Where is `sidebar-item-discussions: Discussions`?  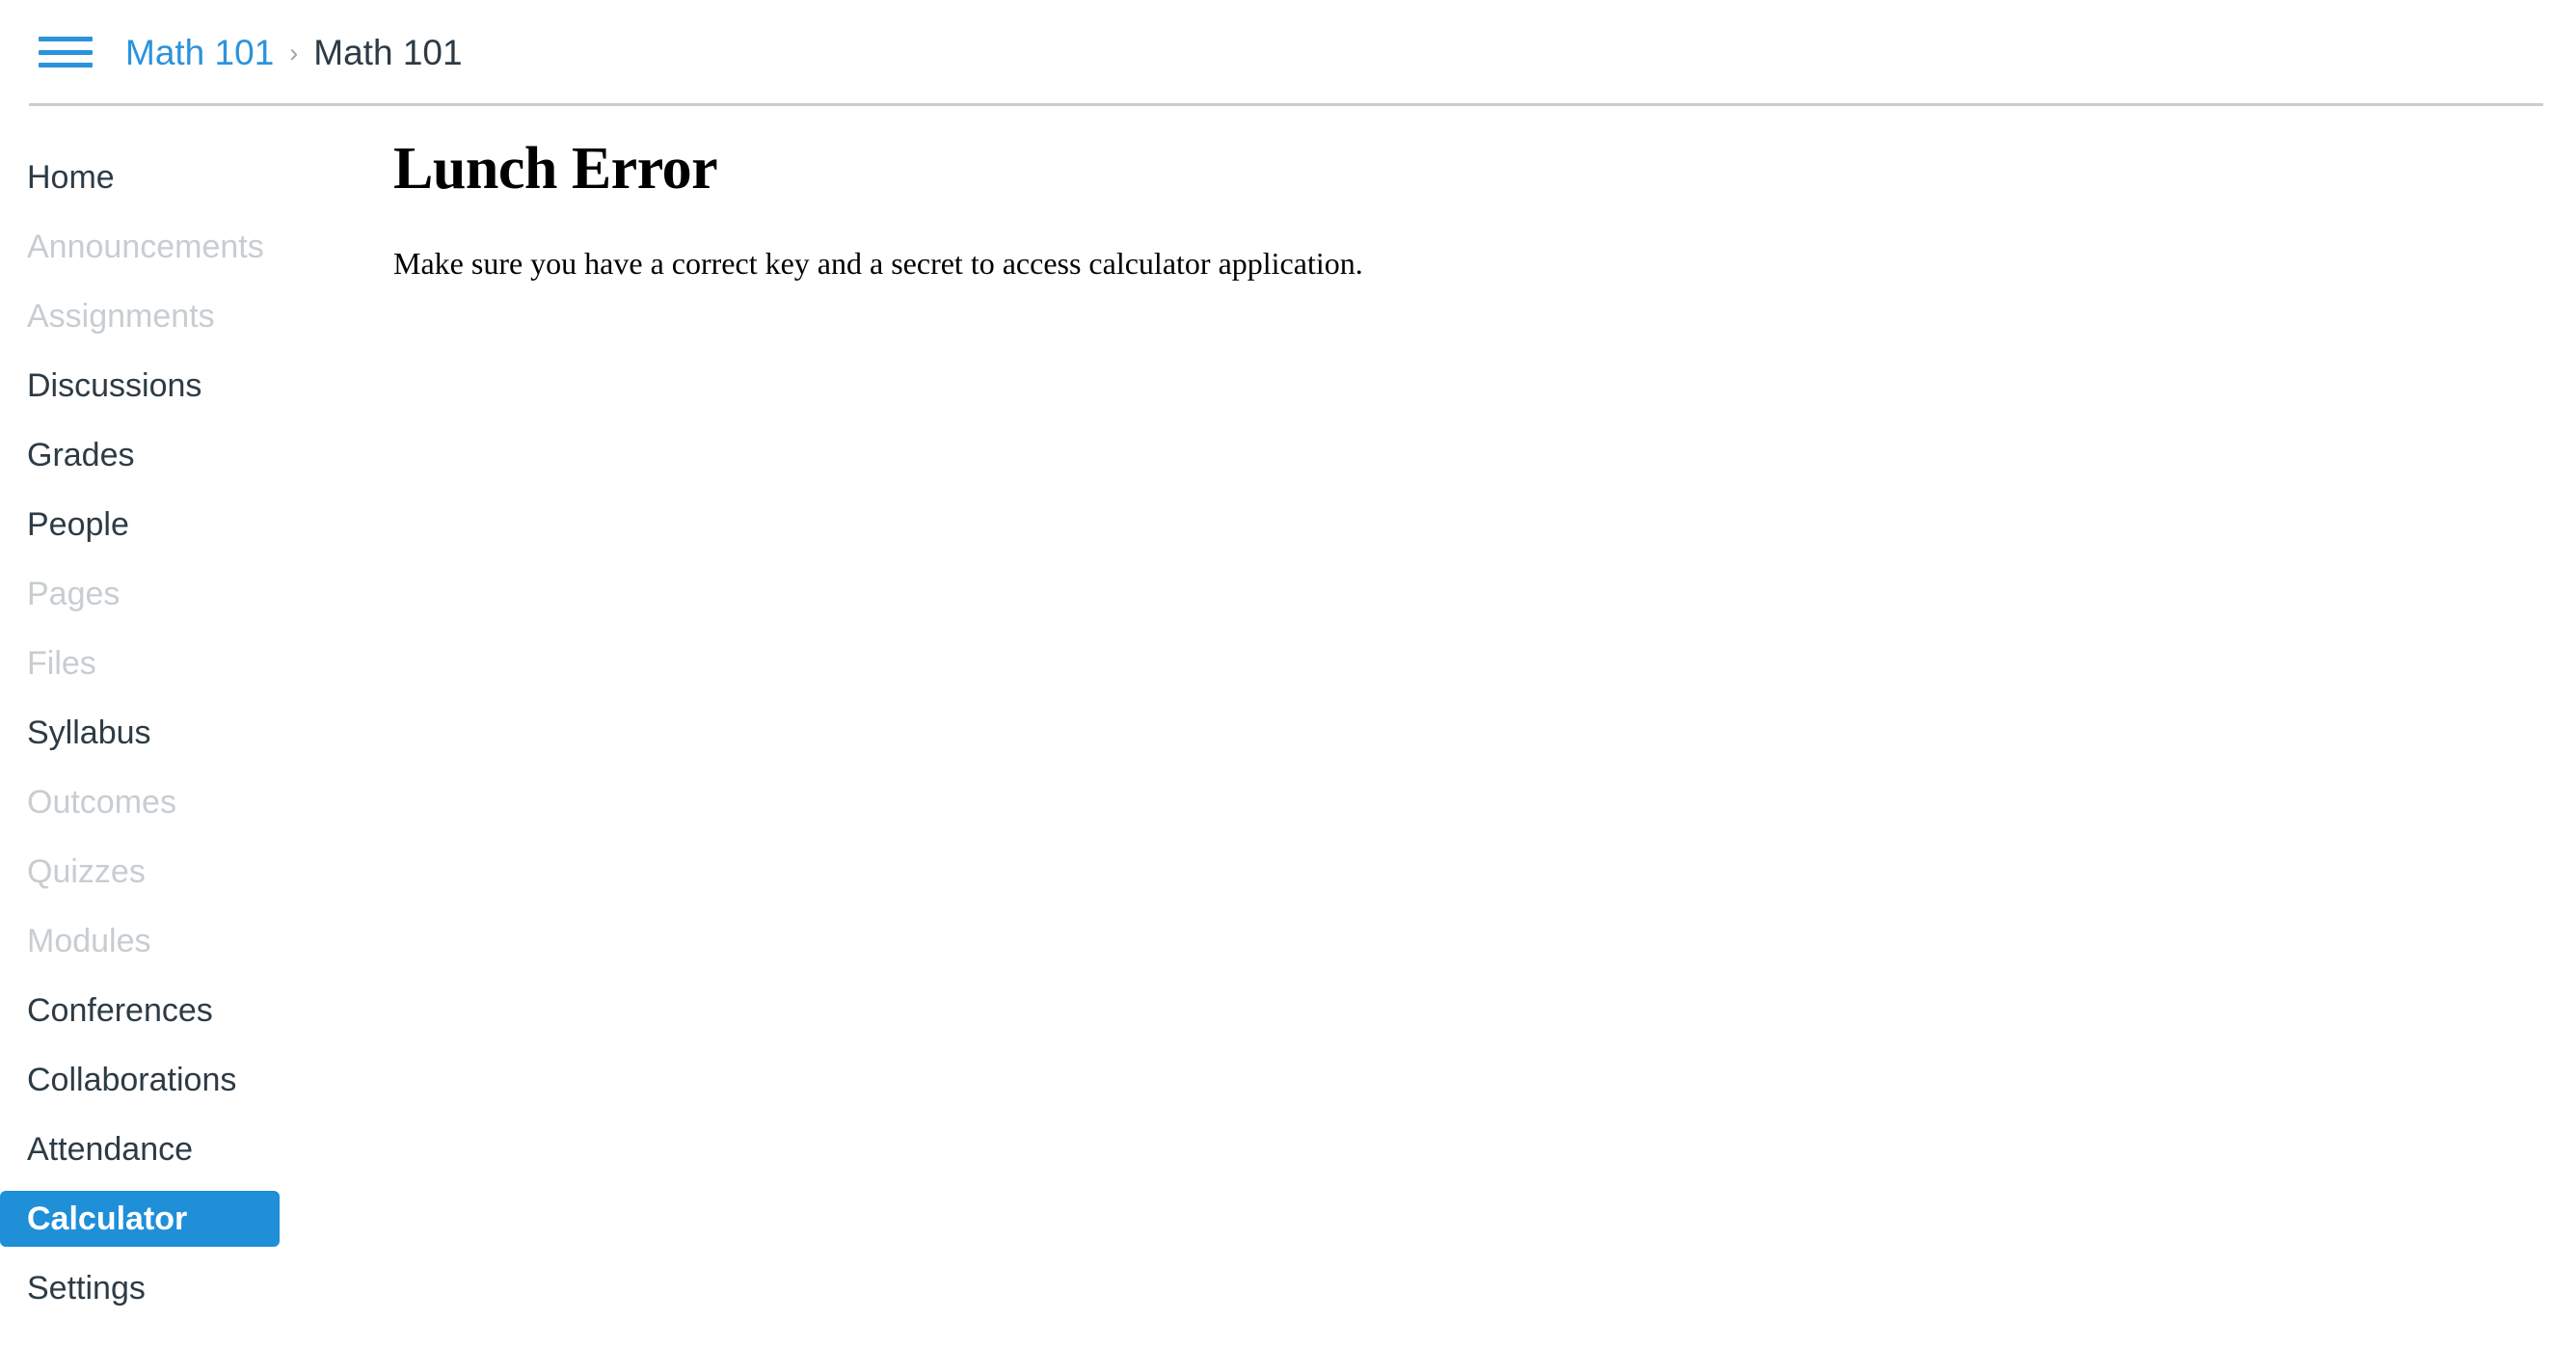 sidebar-item-discussions: Discussions is located at coordinates (188, 386).